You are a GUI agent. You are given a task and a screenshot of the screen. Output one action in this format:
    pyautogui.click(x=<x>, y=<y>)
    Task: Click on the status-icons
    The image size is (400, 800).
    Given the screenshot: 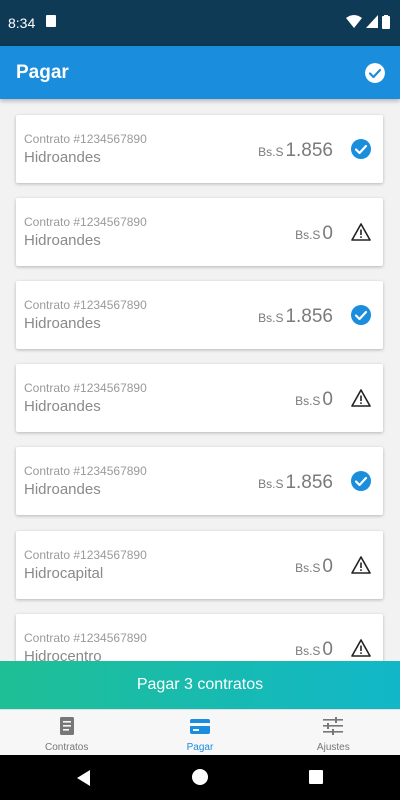 What is the action you would take?
    pyautogui.click(x=368, y=22)
    